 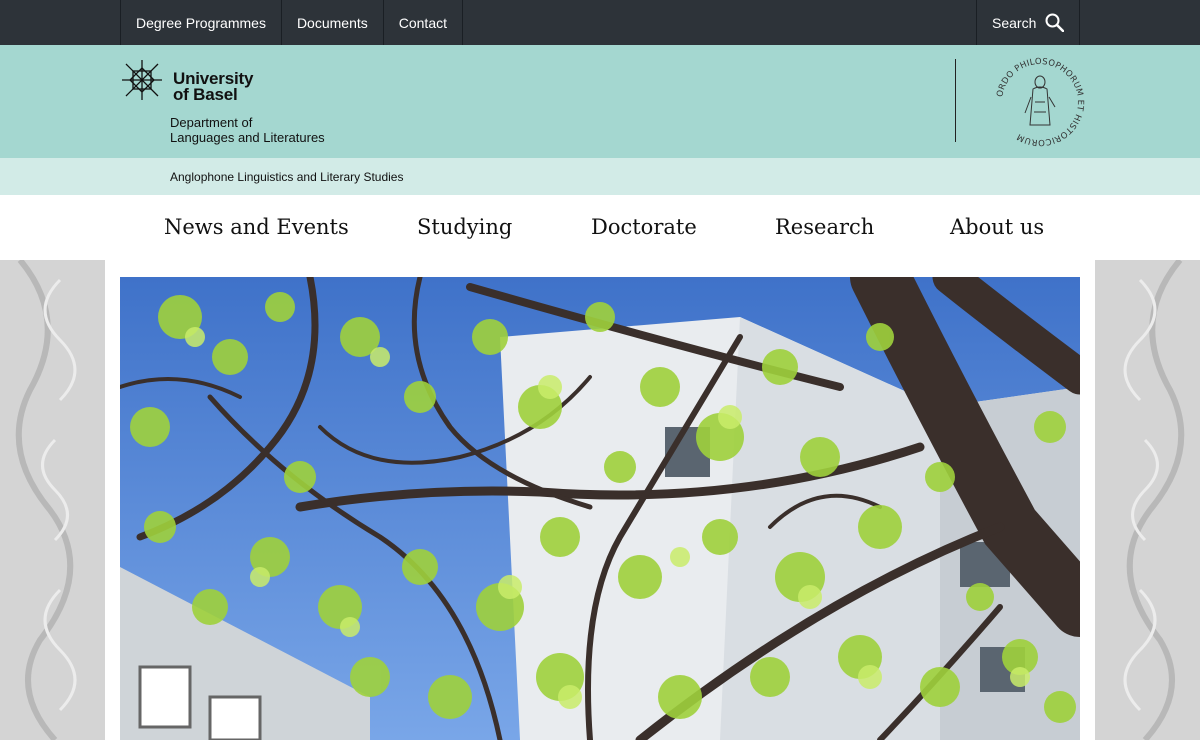 What do you see at coordinates (333, 22) in the screenshot?
I see `documents-link: Documents` at bounding box center [333, 22].